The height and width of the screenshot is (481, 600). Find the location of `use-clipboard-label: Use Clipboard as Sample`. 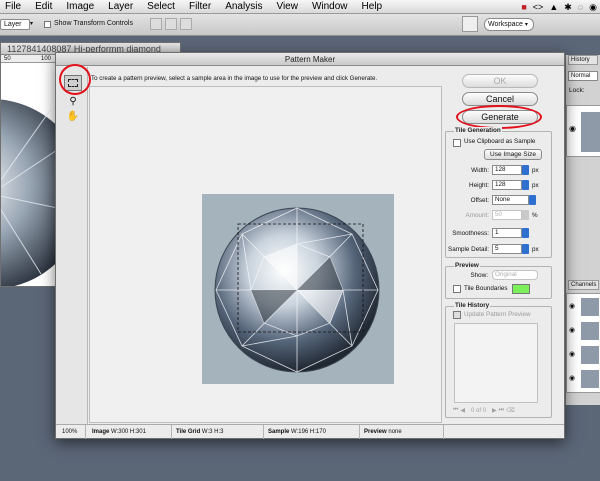

use-clipboard-label: Use Clipboard as Sample is located at coordinates (500, 141).